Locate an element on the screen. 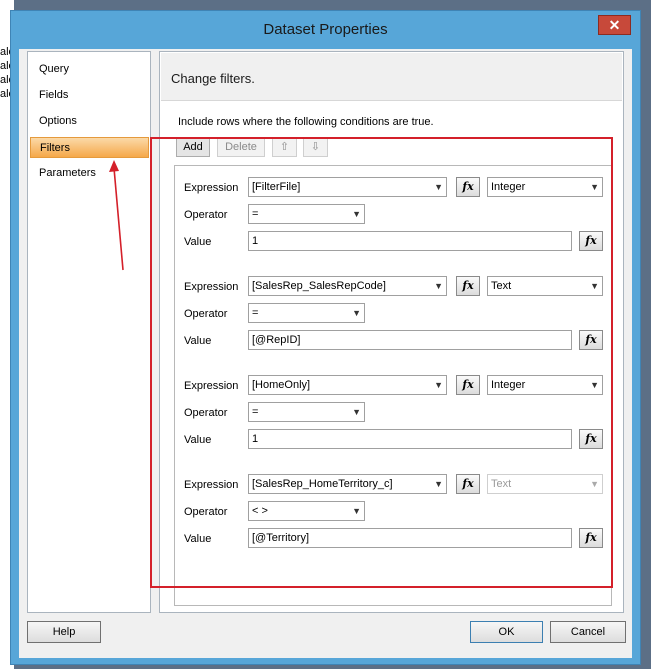  close-button: ✕ is located at coordinates (614, 25).